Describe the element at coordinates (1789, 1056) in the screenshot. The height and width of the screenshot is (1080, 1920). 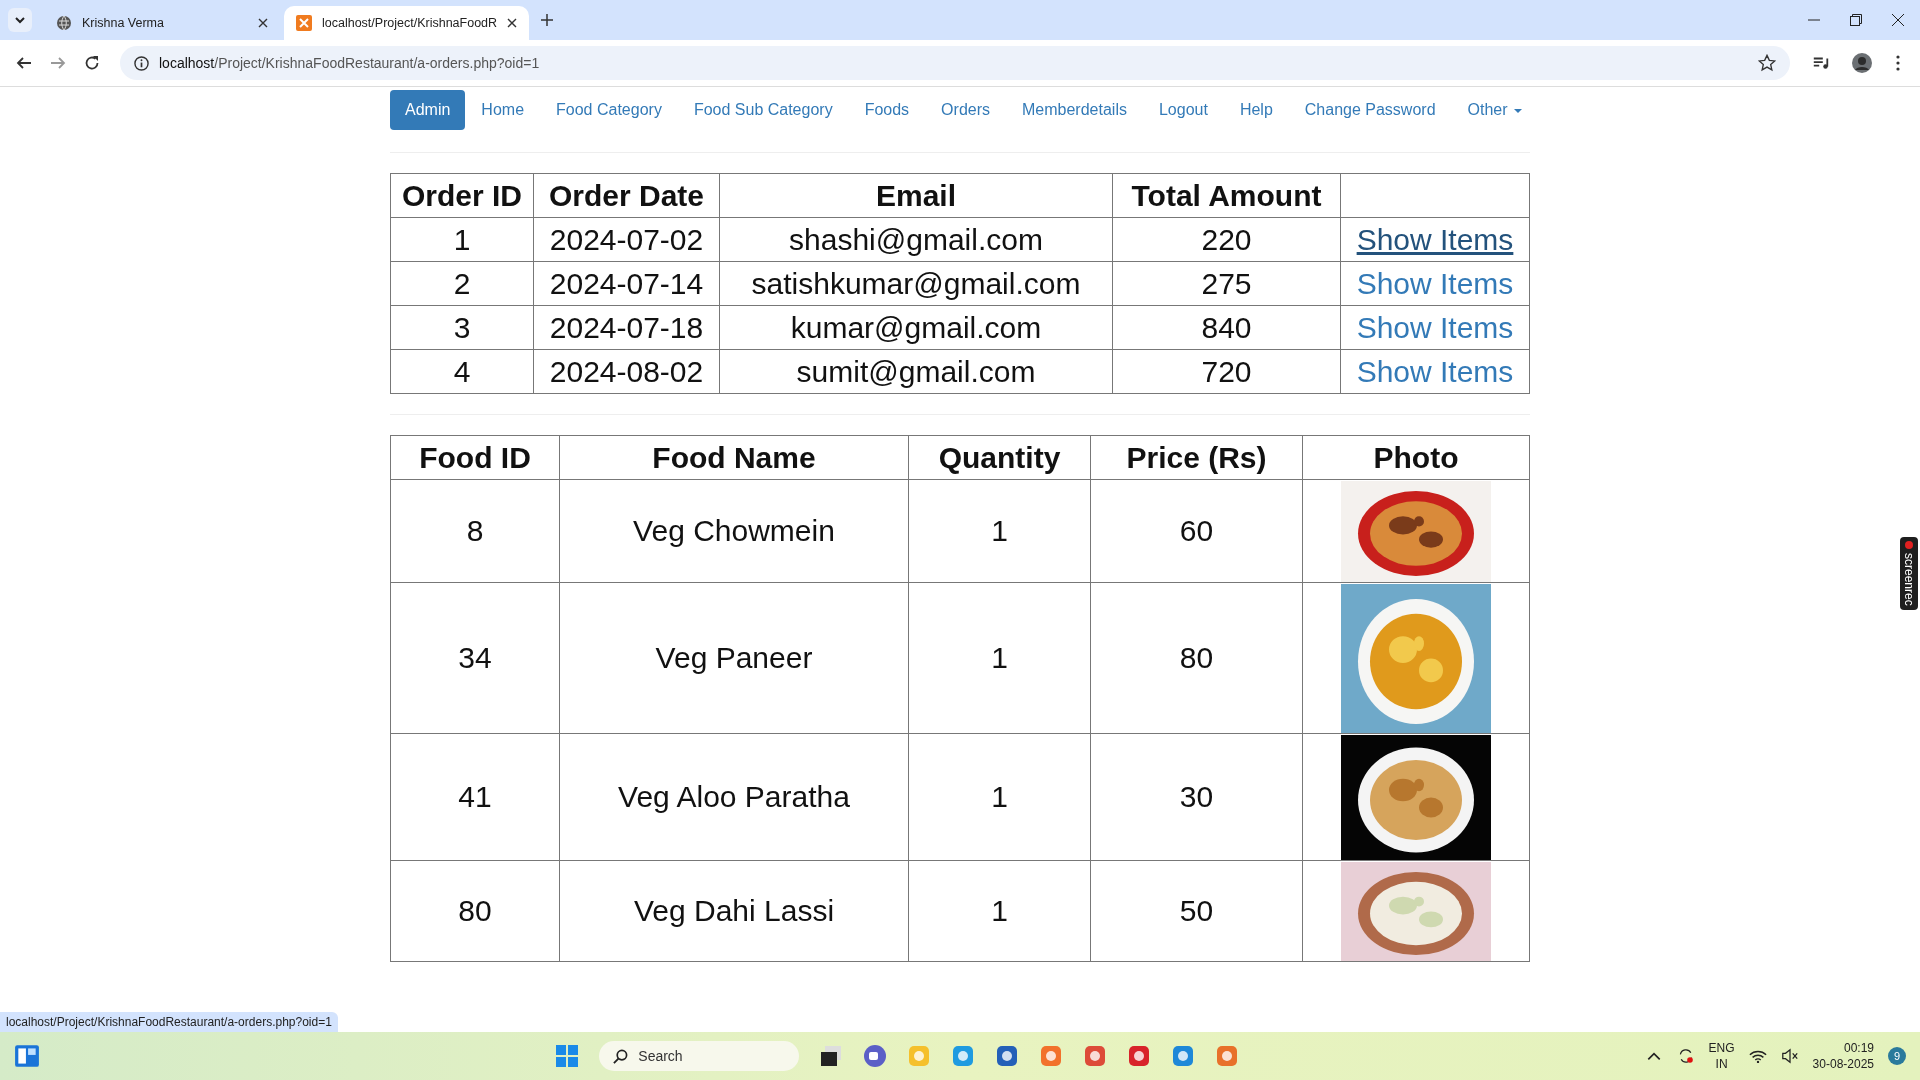
I see `muted-speaker-icon` at that location.